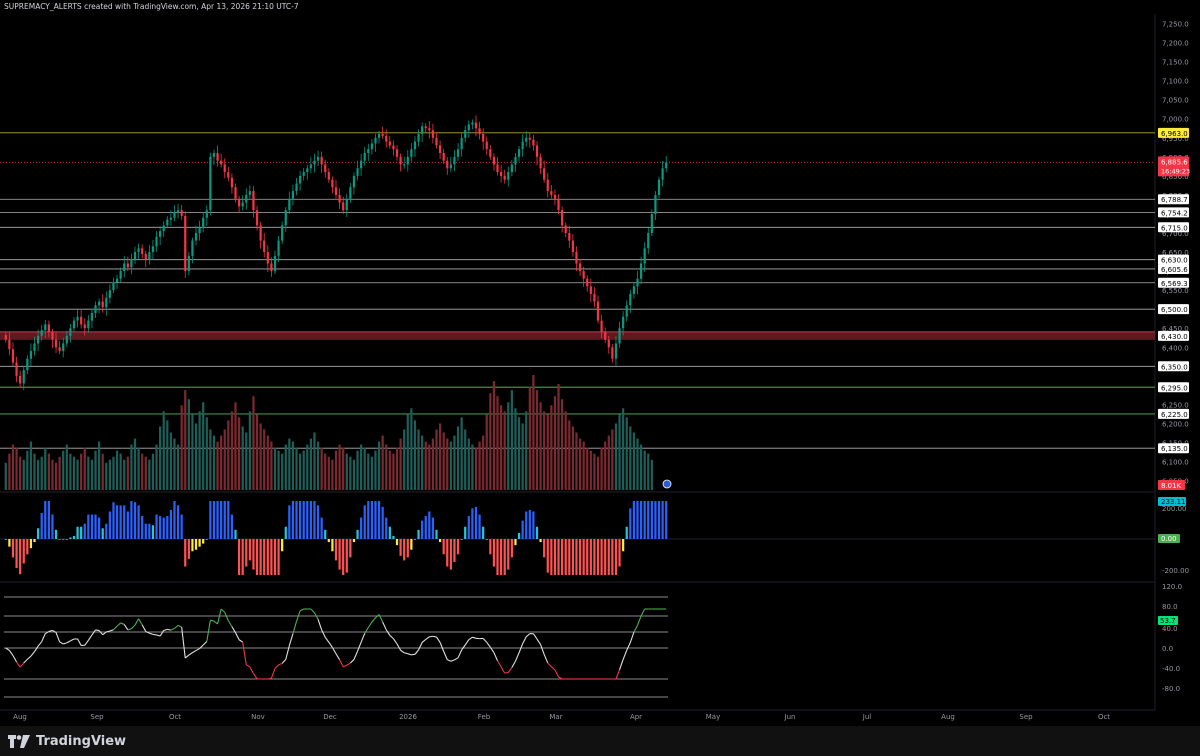  Describe the element at coordinates (1174, 200) in the screenshot. I see `level-label: 6,788.7` at that location.